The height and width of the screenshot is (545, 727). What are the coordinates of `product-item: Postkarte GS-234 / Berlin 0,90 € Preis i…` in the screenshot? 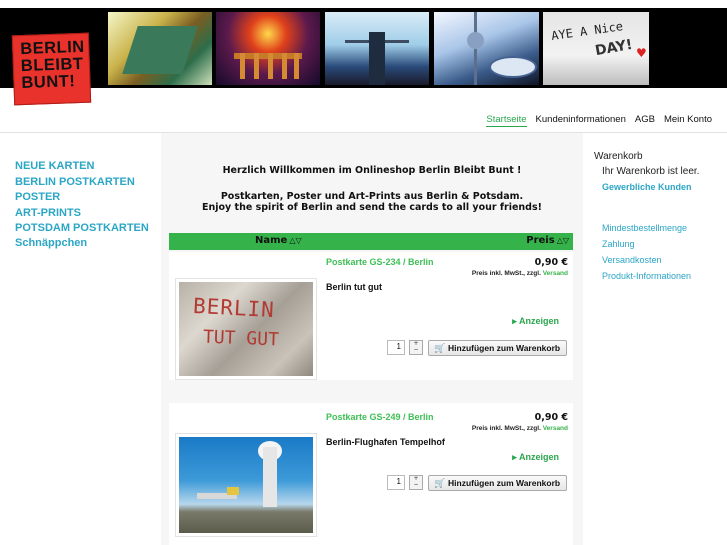 It's located at (371, 316).